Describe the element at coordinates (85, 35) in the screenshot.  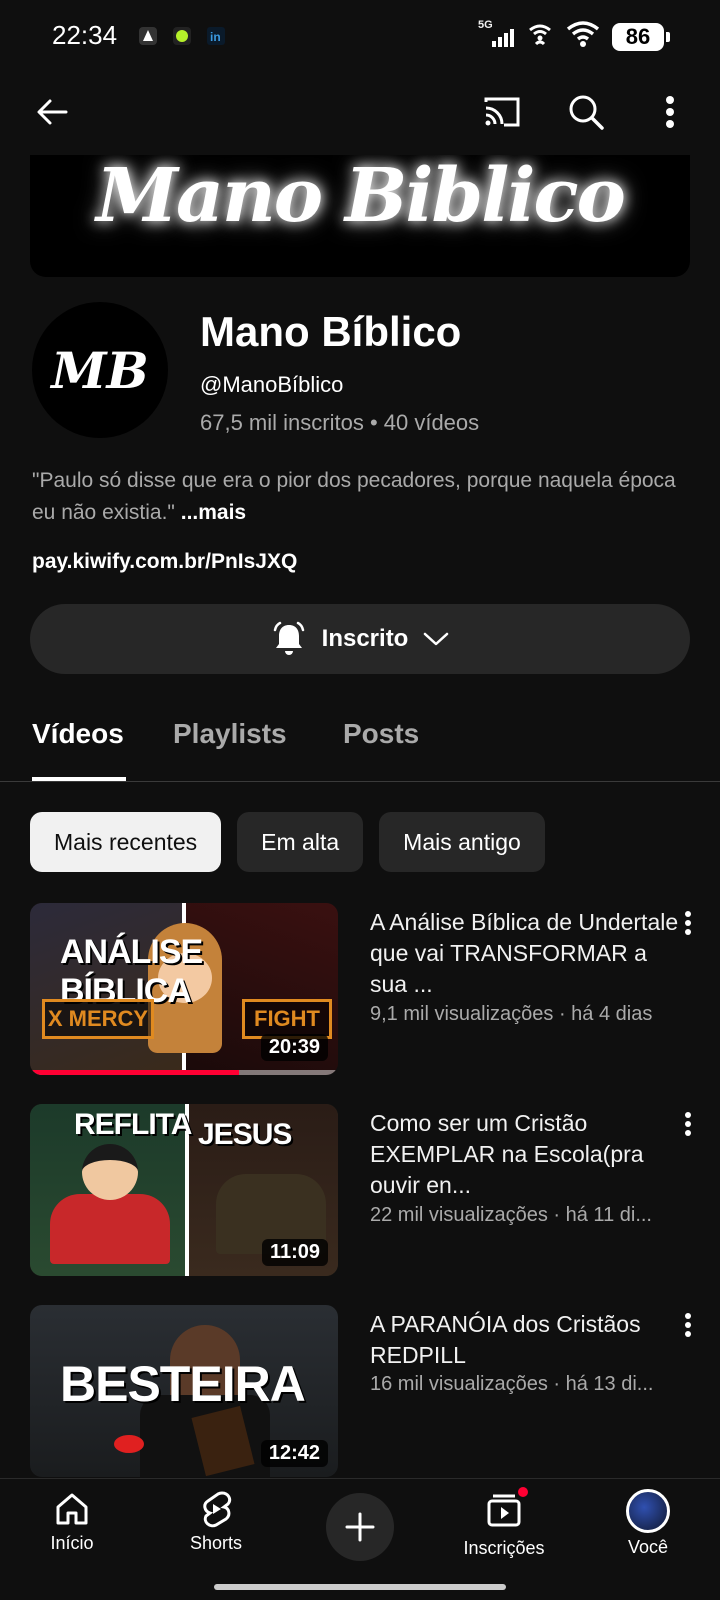
I see `status-time: 22:34` at that location.